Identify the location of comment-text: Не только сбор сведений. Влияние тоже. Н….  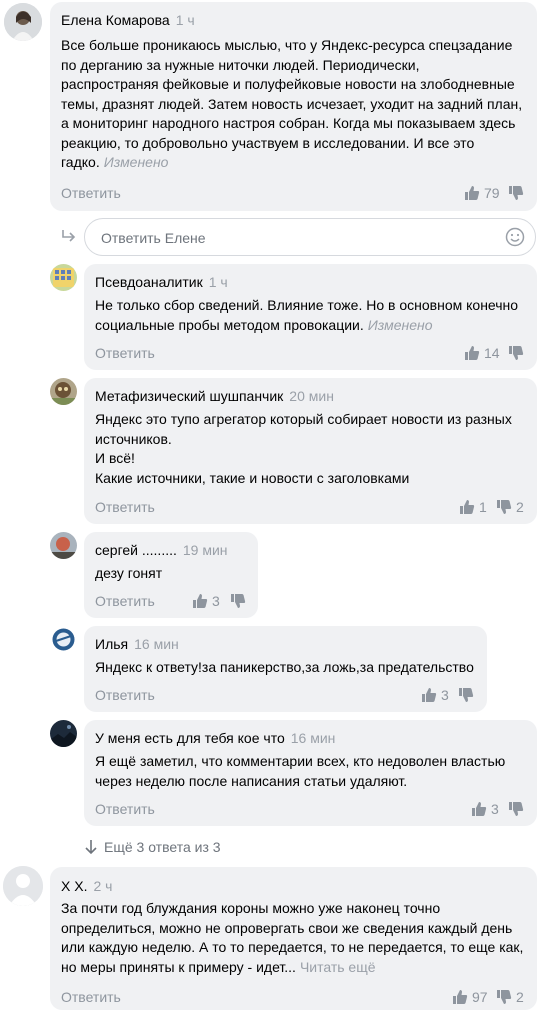
(306, 315).